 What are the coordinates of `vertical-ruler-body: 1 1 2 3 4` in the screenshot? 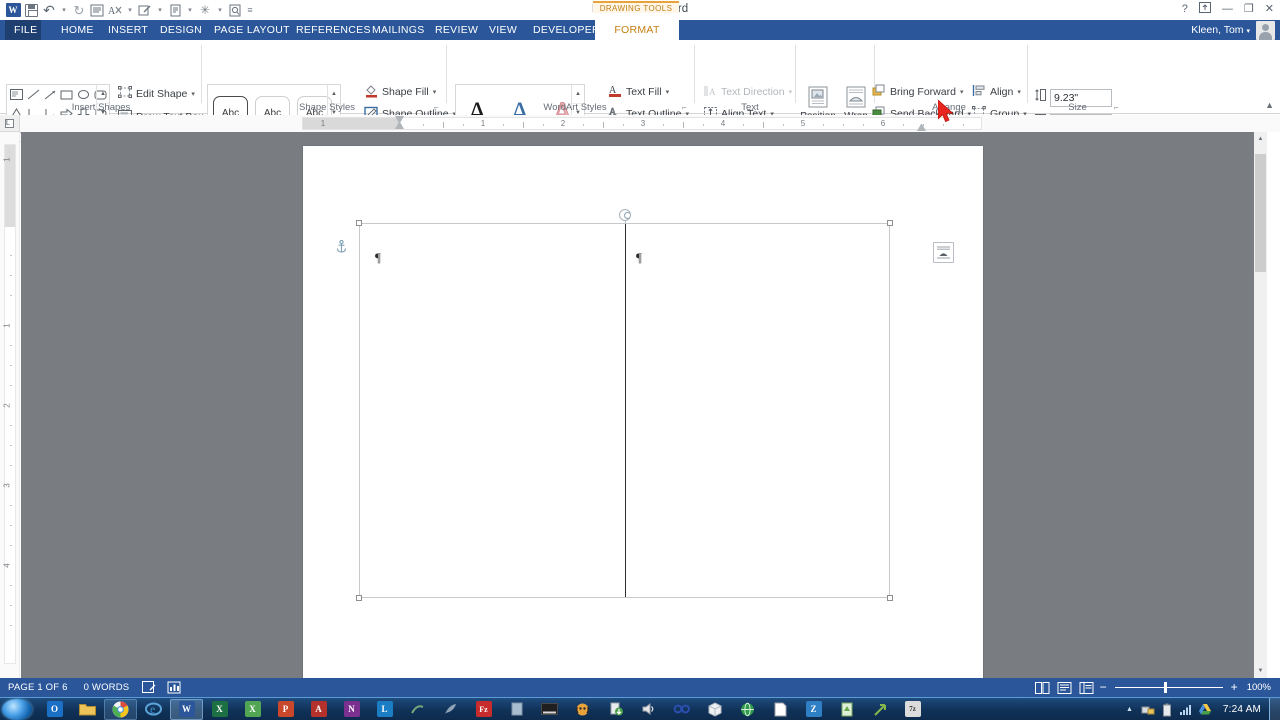 It's located at (9, 404).